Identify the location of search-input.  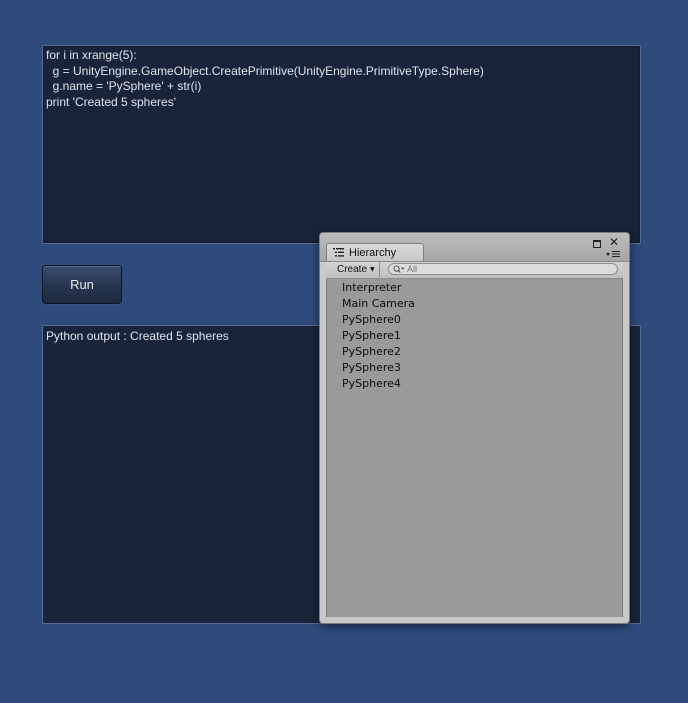
(503, 269).